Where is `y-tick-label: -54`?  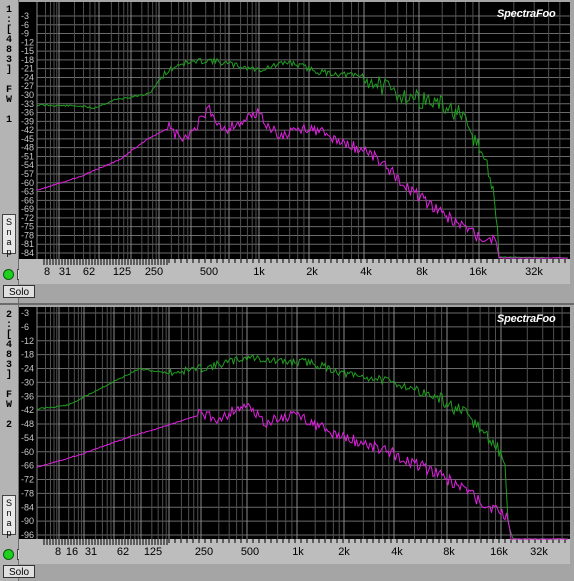 y-tick-label: -54 is located at coordinates (27, 438).